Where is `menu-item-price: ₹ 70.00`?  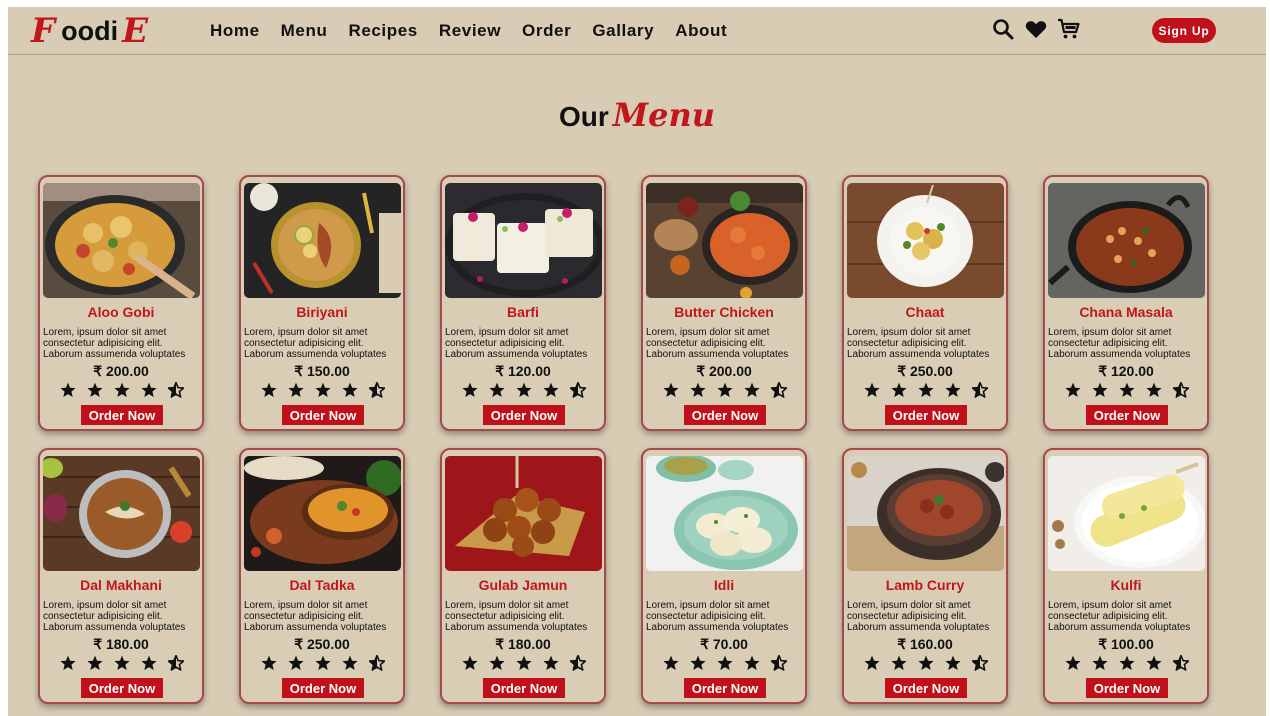 menu-item-price: ₹ 70.00 is located at coordinates (724, 644).